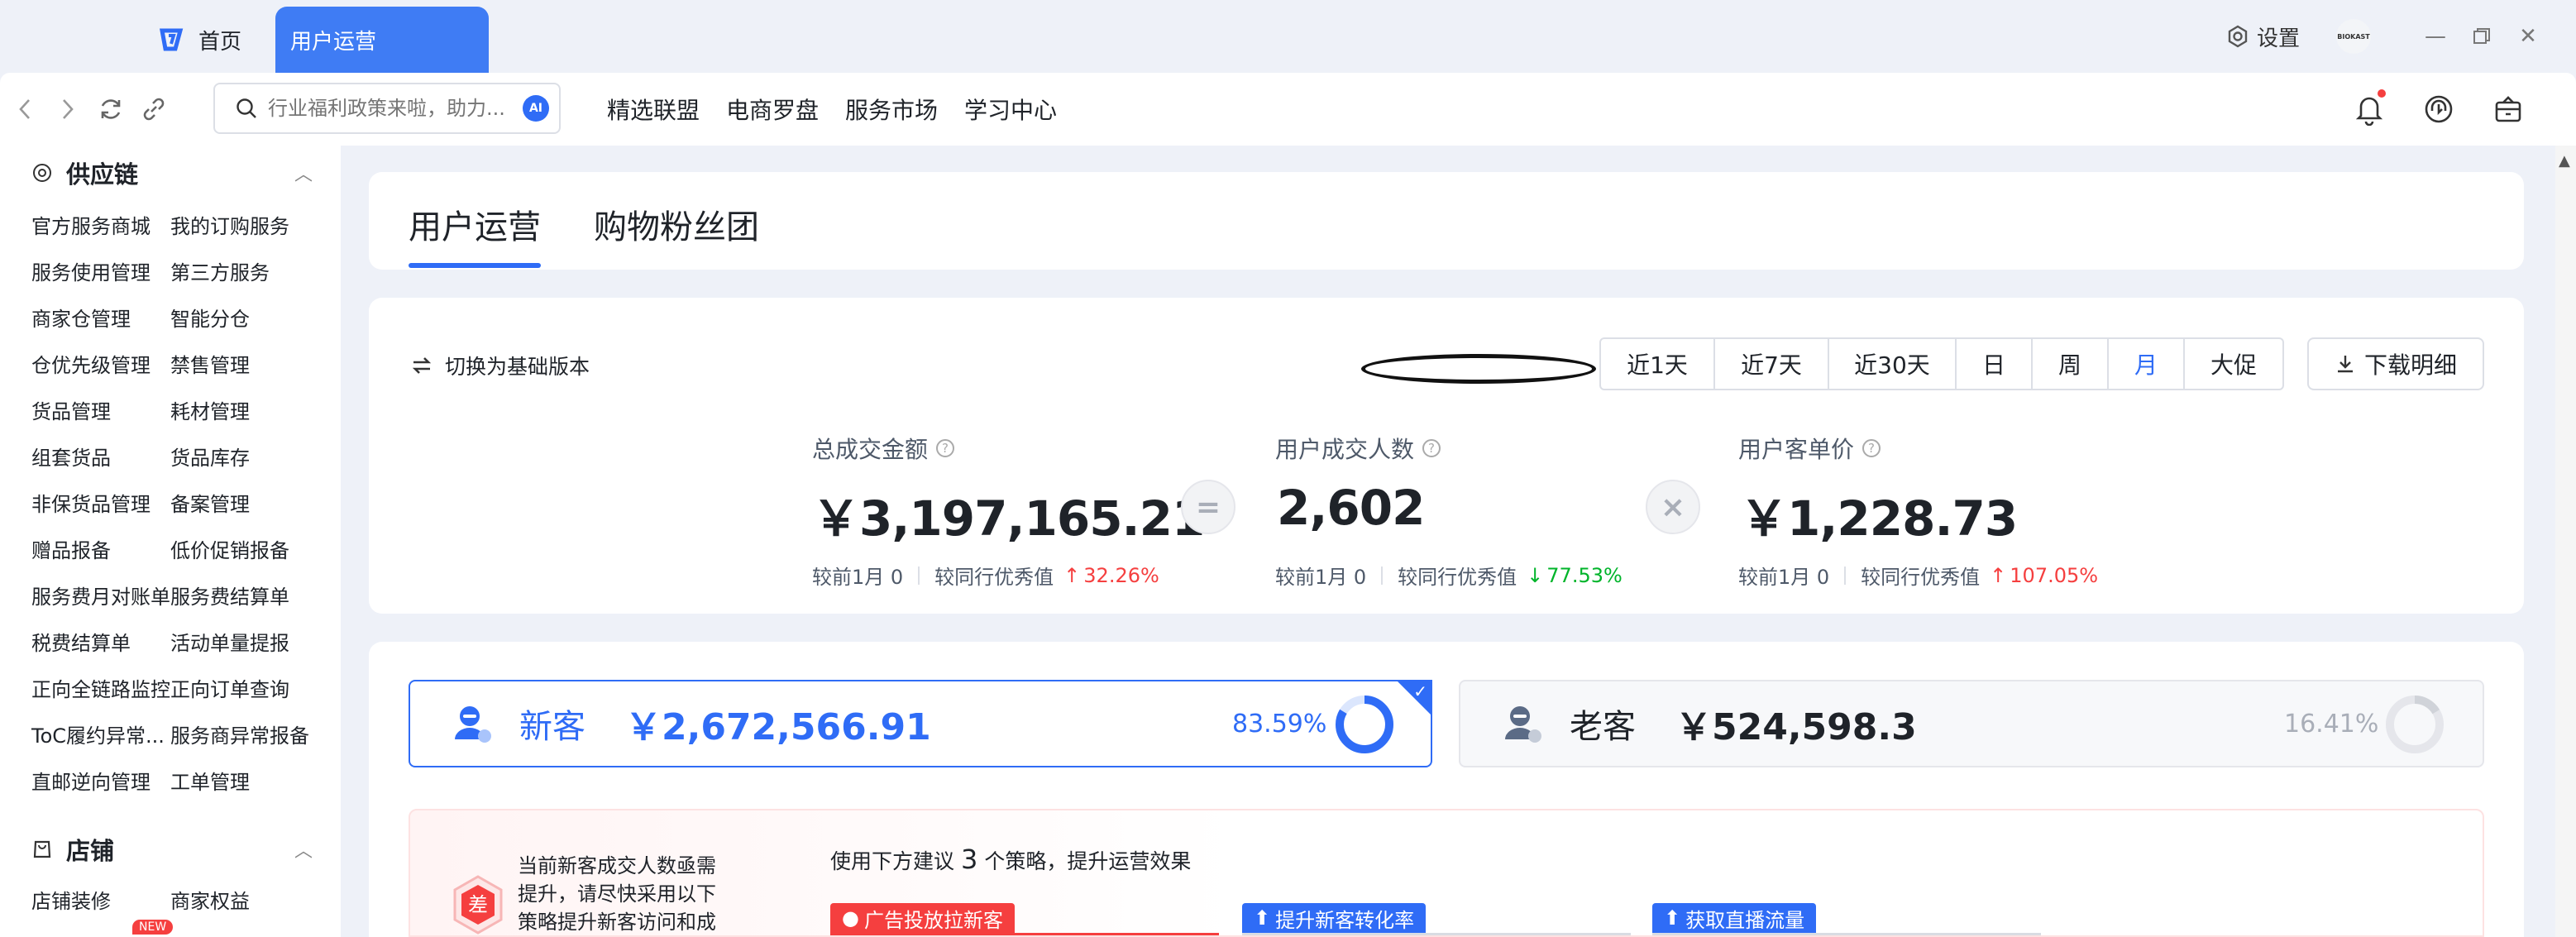  I want to click on sidebar-item: 工单管理, so click(210, 780).